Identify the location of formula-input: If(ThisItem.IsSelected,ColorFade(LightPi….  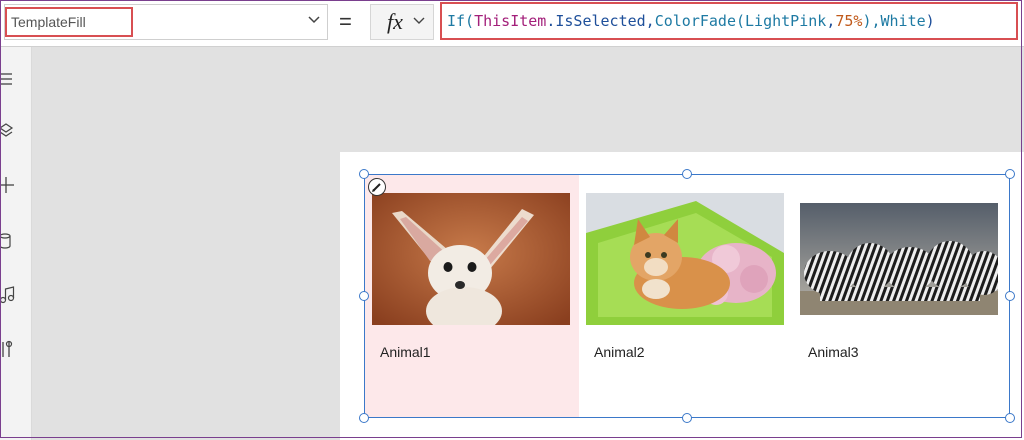
(729, 21).